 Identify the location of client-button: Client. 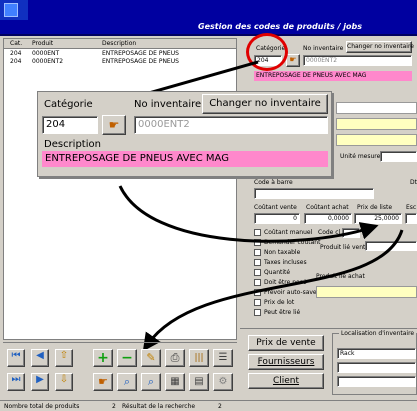
(286, 381).